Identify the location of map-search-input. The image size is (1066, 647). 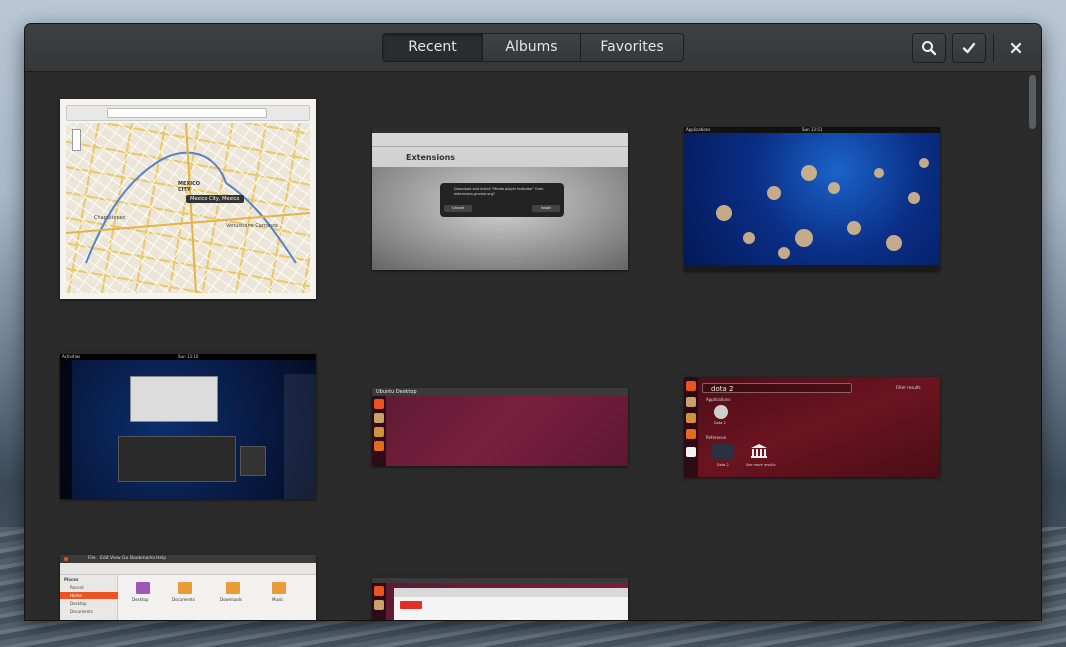
(187, 113).